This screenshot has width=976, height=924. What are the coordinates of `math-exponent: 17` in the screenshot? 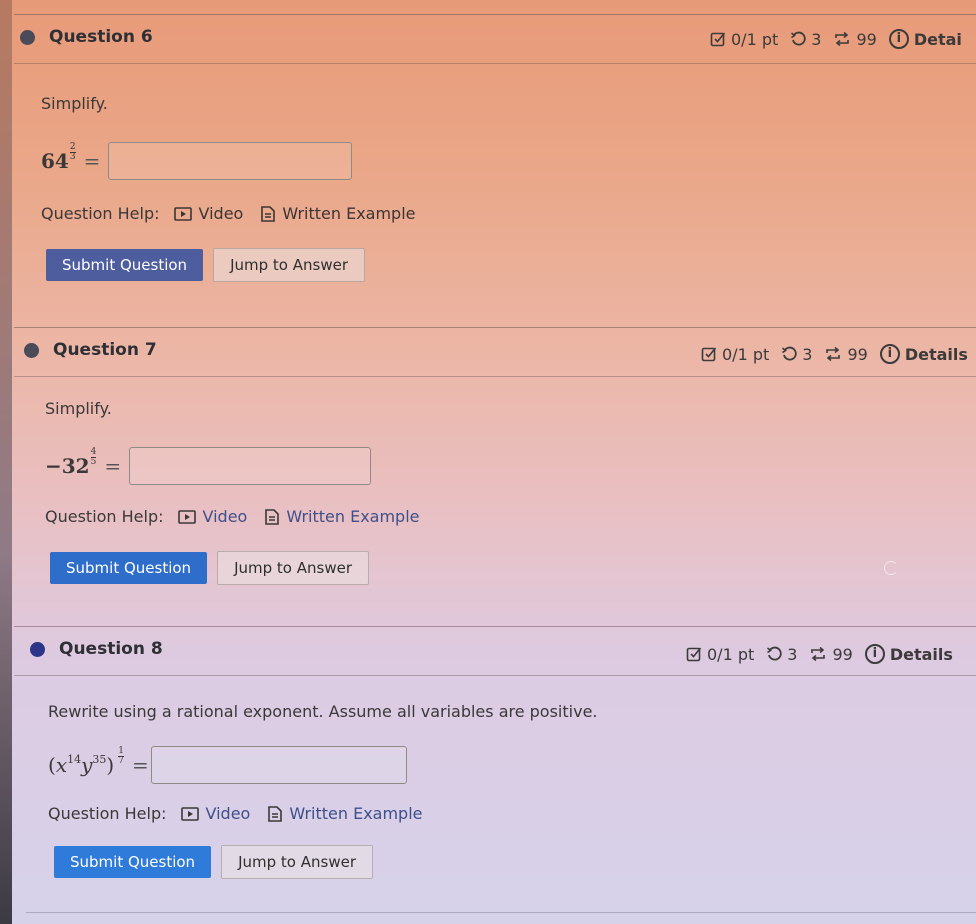 It's located at (121, 756).